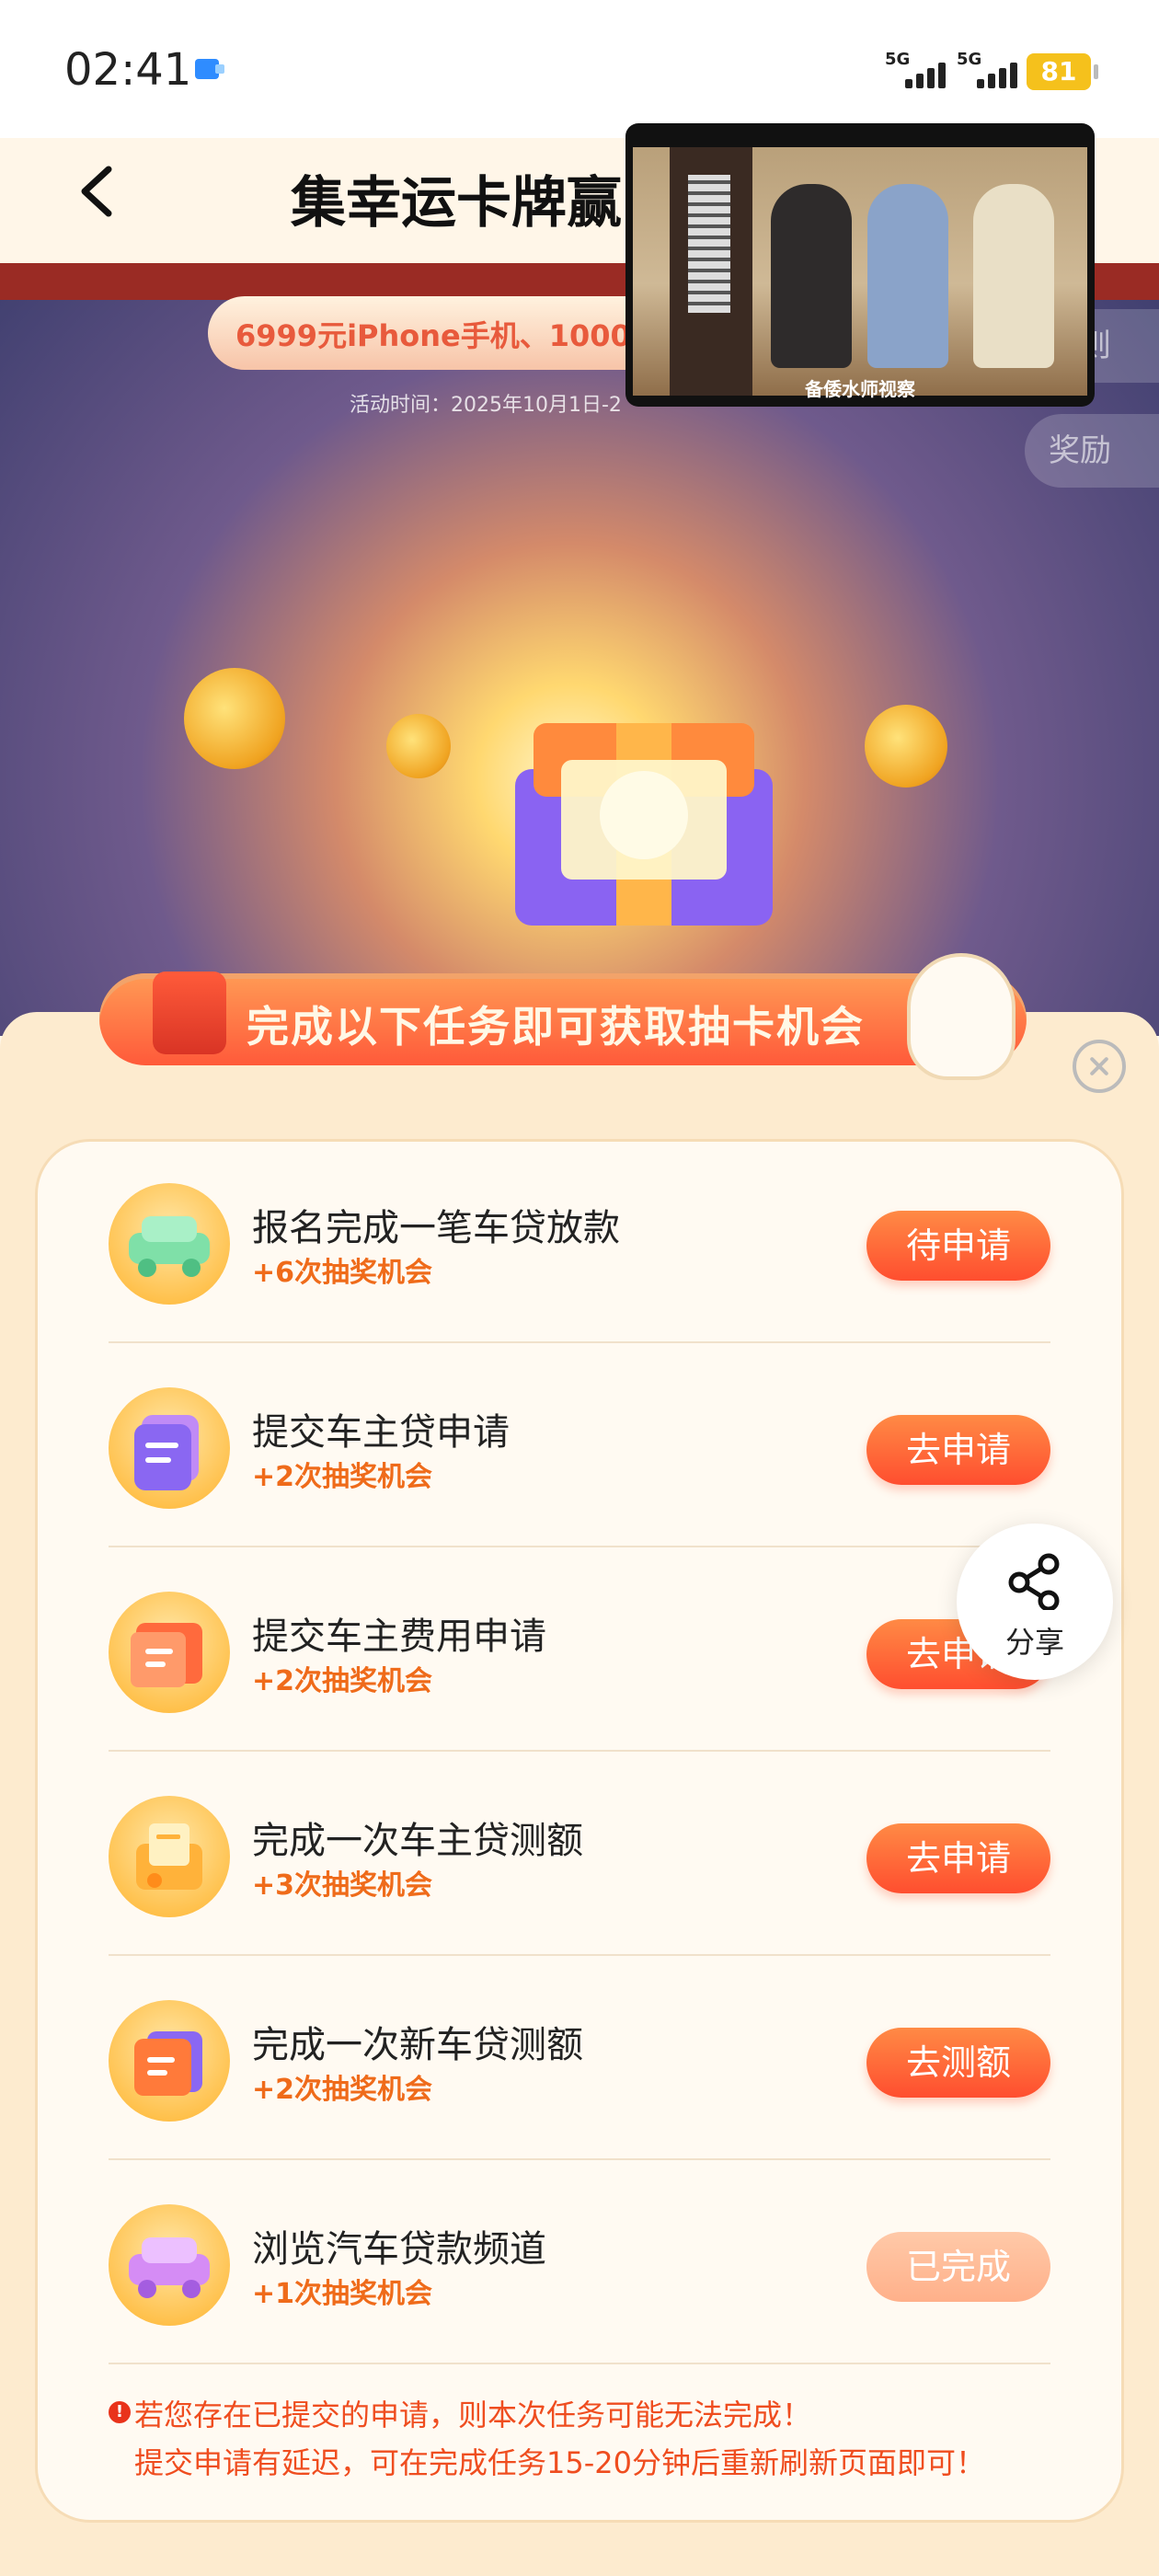  Describe the element at coordinates (342, 1886) in the screenshot. I see `task-reward: +3次抽奖机会` at that location.